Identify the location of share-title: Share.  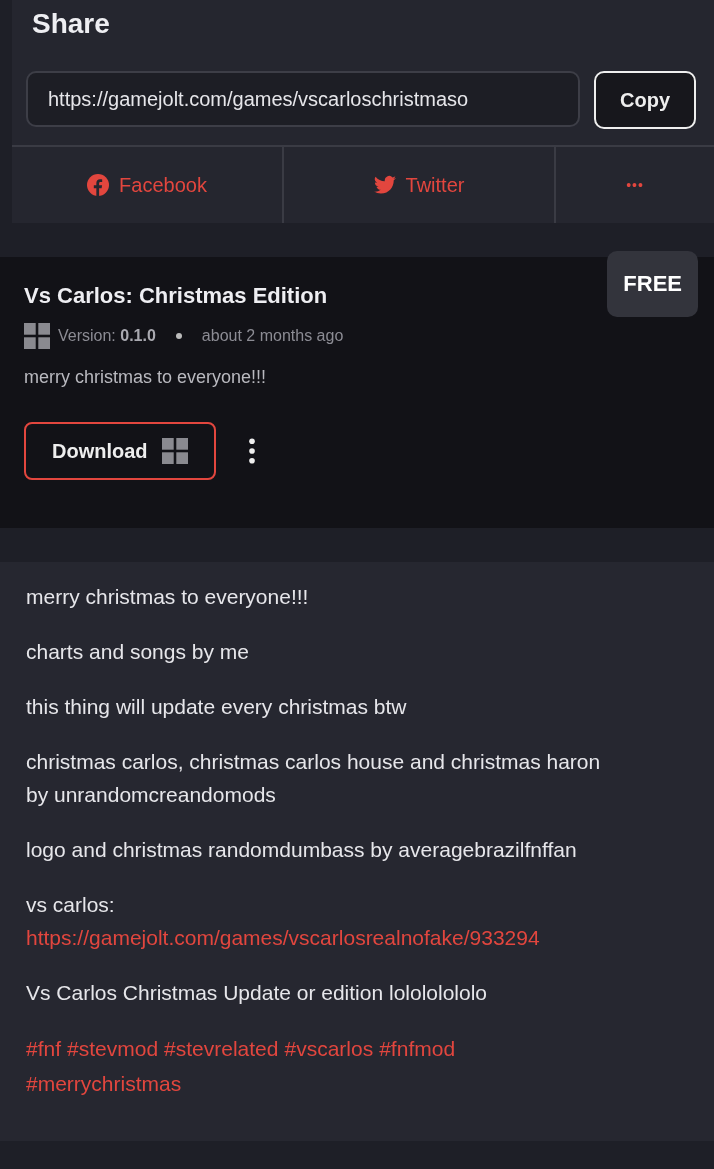
(71, 24).